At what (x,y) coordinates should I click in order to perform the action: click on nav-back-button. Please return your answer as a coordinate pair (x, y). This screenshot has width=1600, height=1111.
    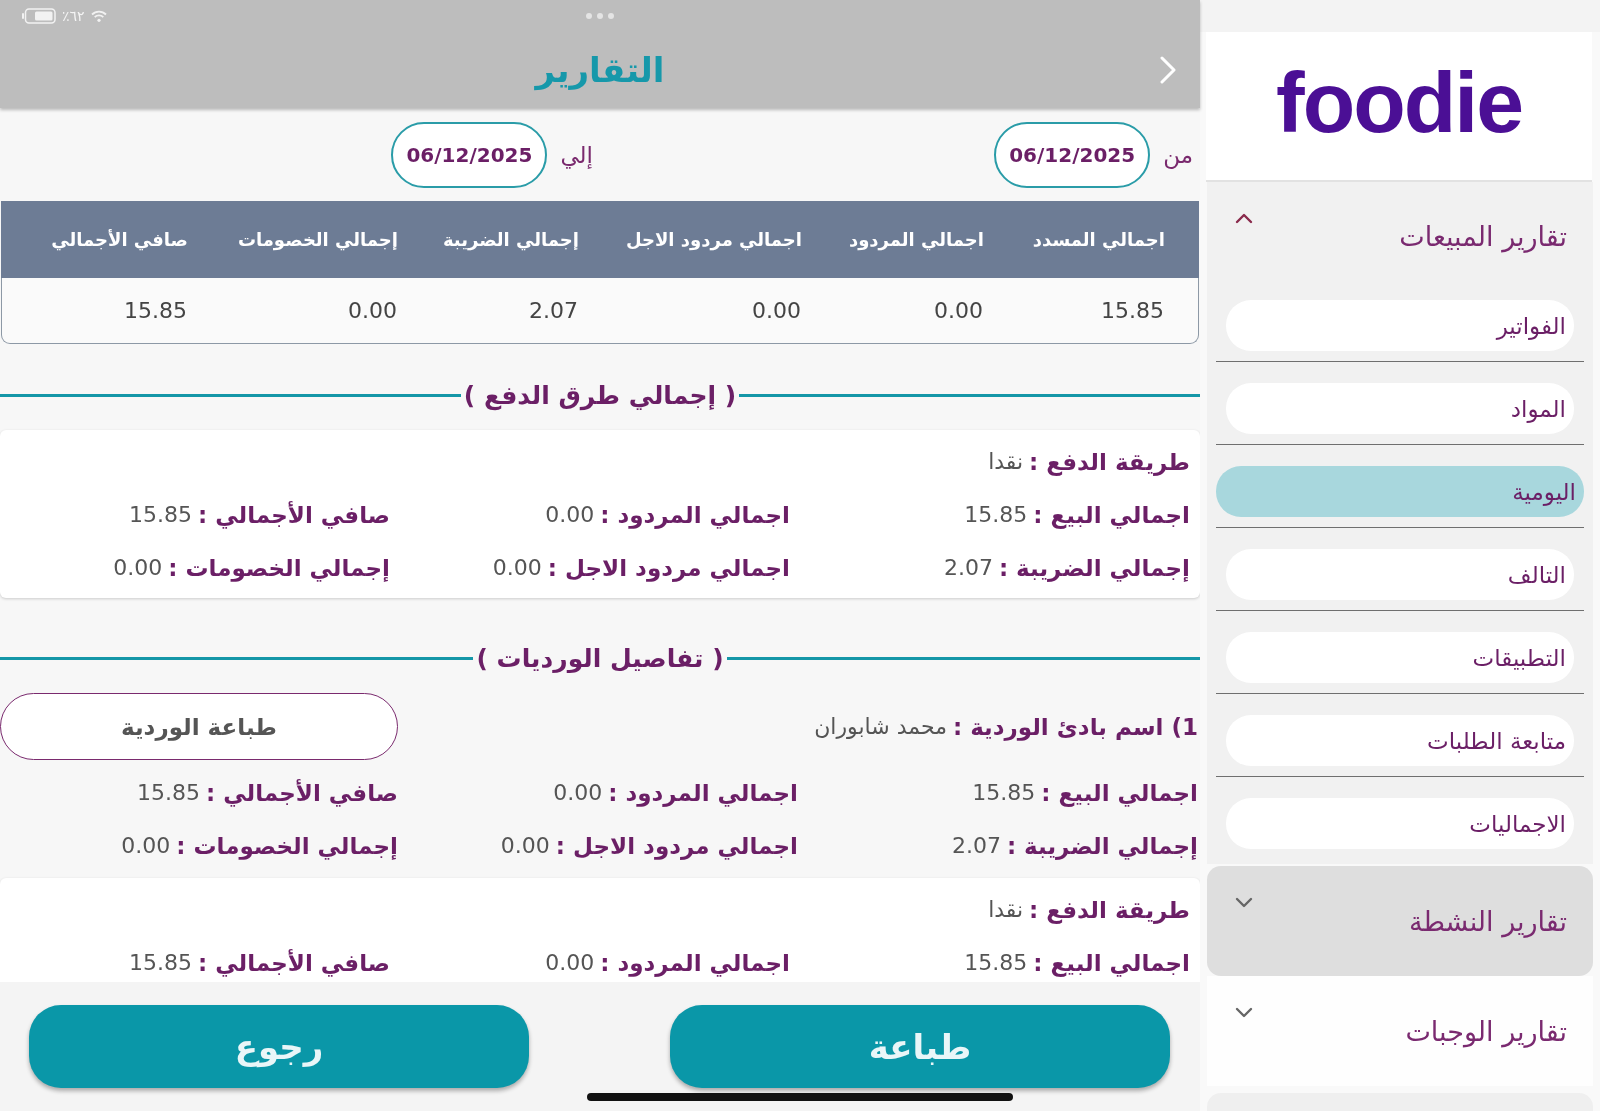
    Looking at the image, I should click on (1168, 70).